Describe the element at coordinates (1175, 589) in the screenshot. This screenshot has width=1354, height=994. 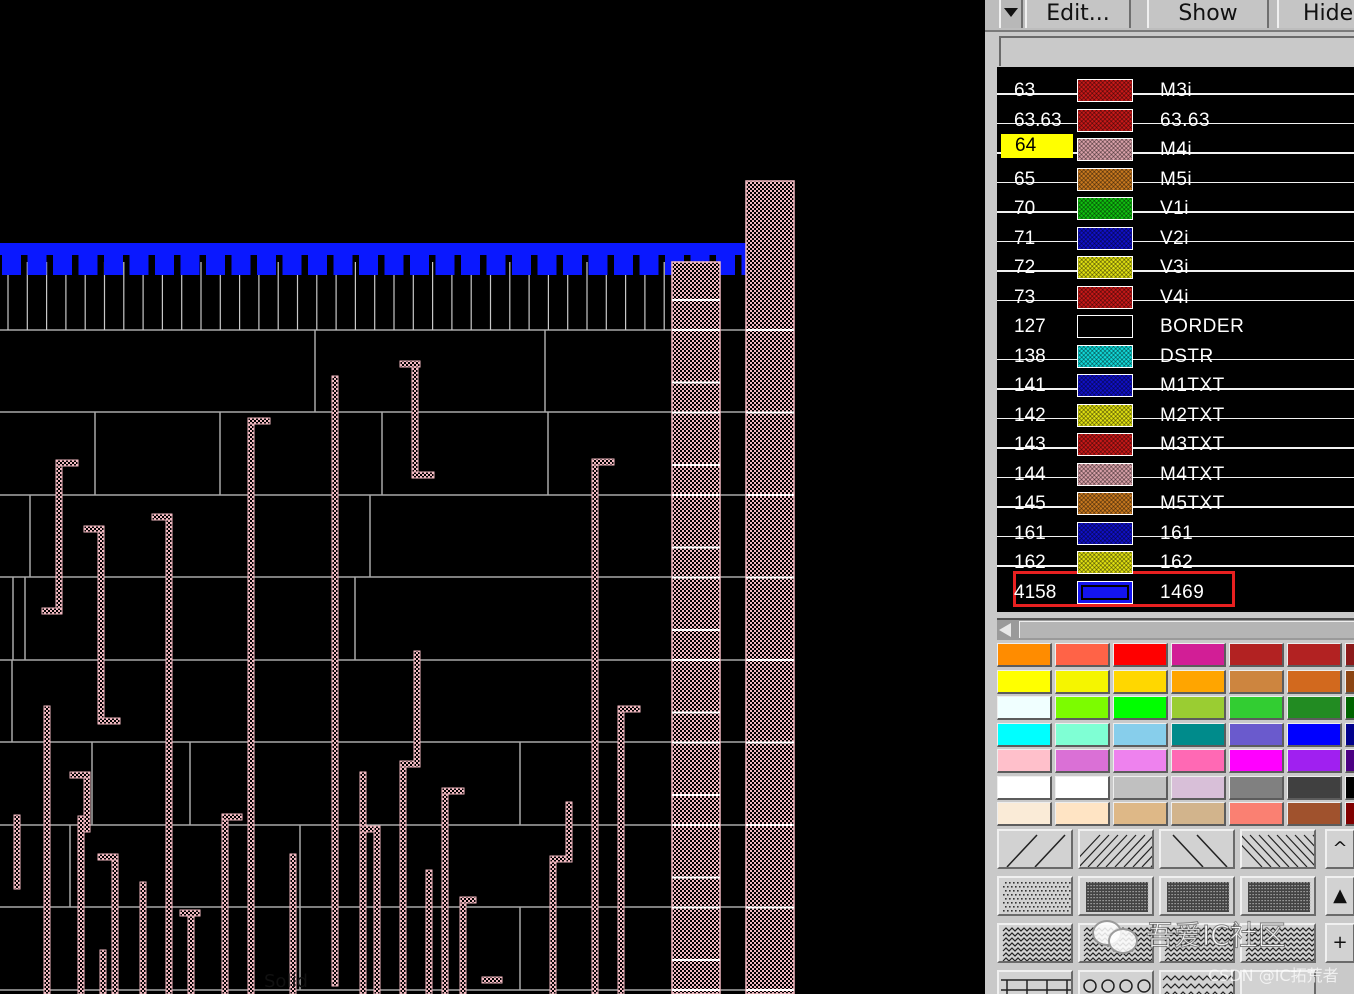
I see `layer-row: 4158 1469` at that location.